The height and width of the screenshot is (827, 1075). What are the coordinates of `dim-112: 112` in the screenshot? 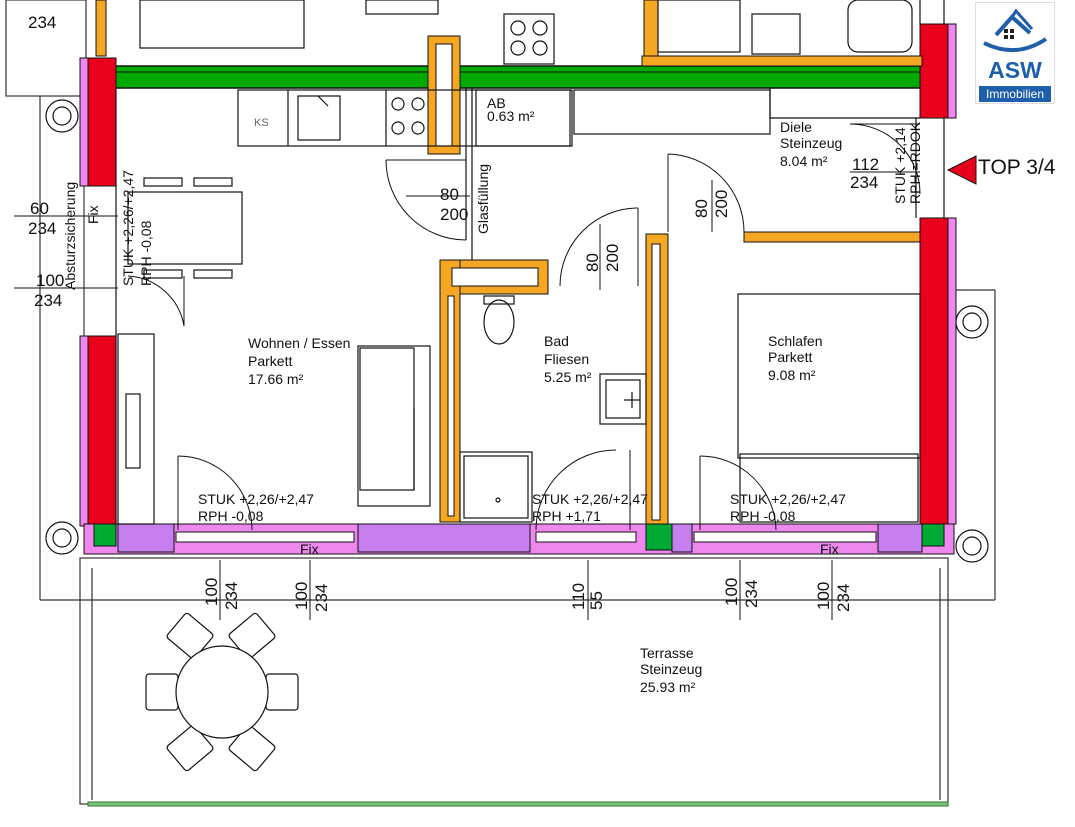 It's located at (865, 164).